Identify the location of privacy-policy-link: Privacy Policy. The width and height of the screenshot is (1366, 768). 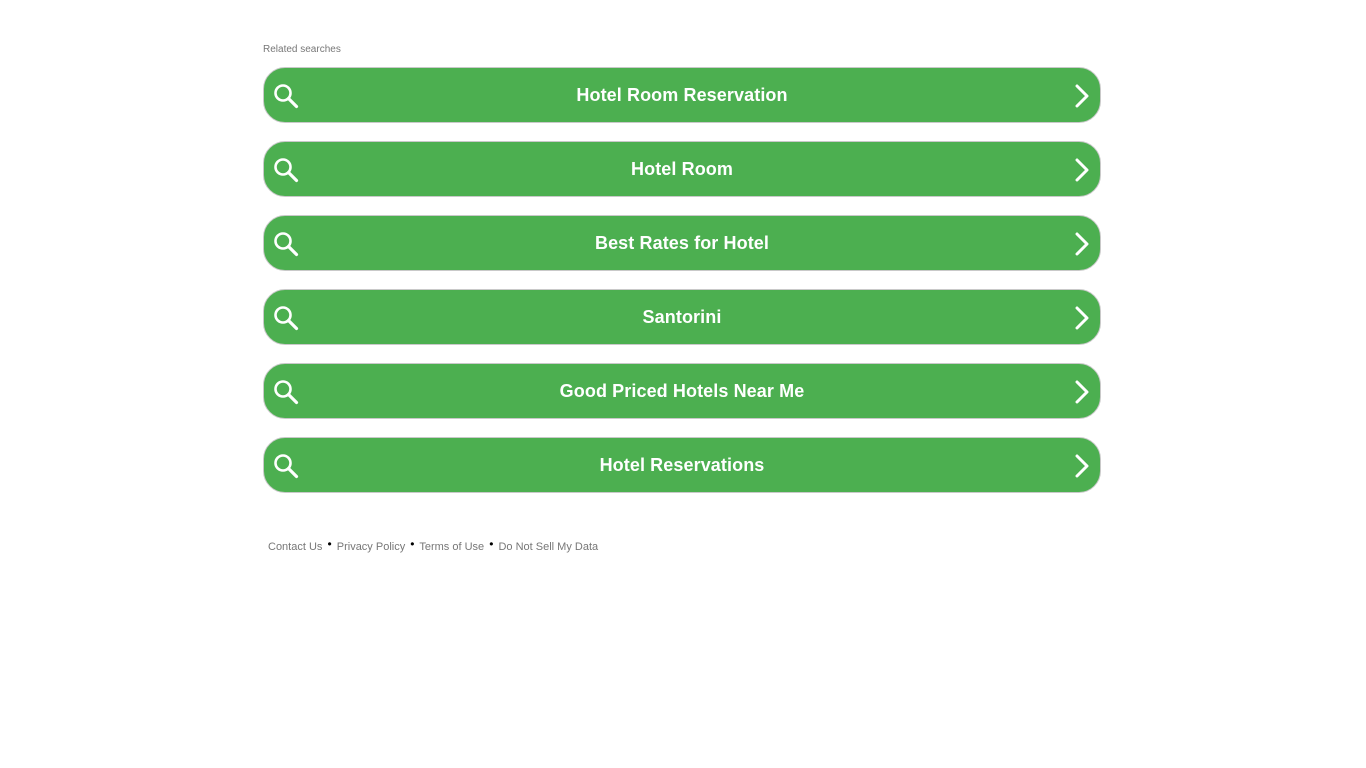
(371, 547).